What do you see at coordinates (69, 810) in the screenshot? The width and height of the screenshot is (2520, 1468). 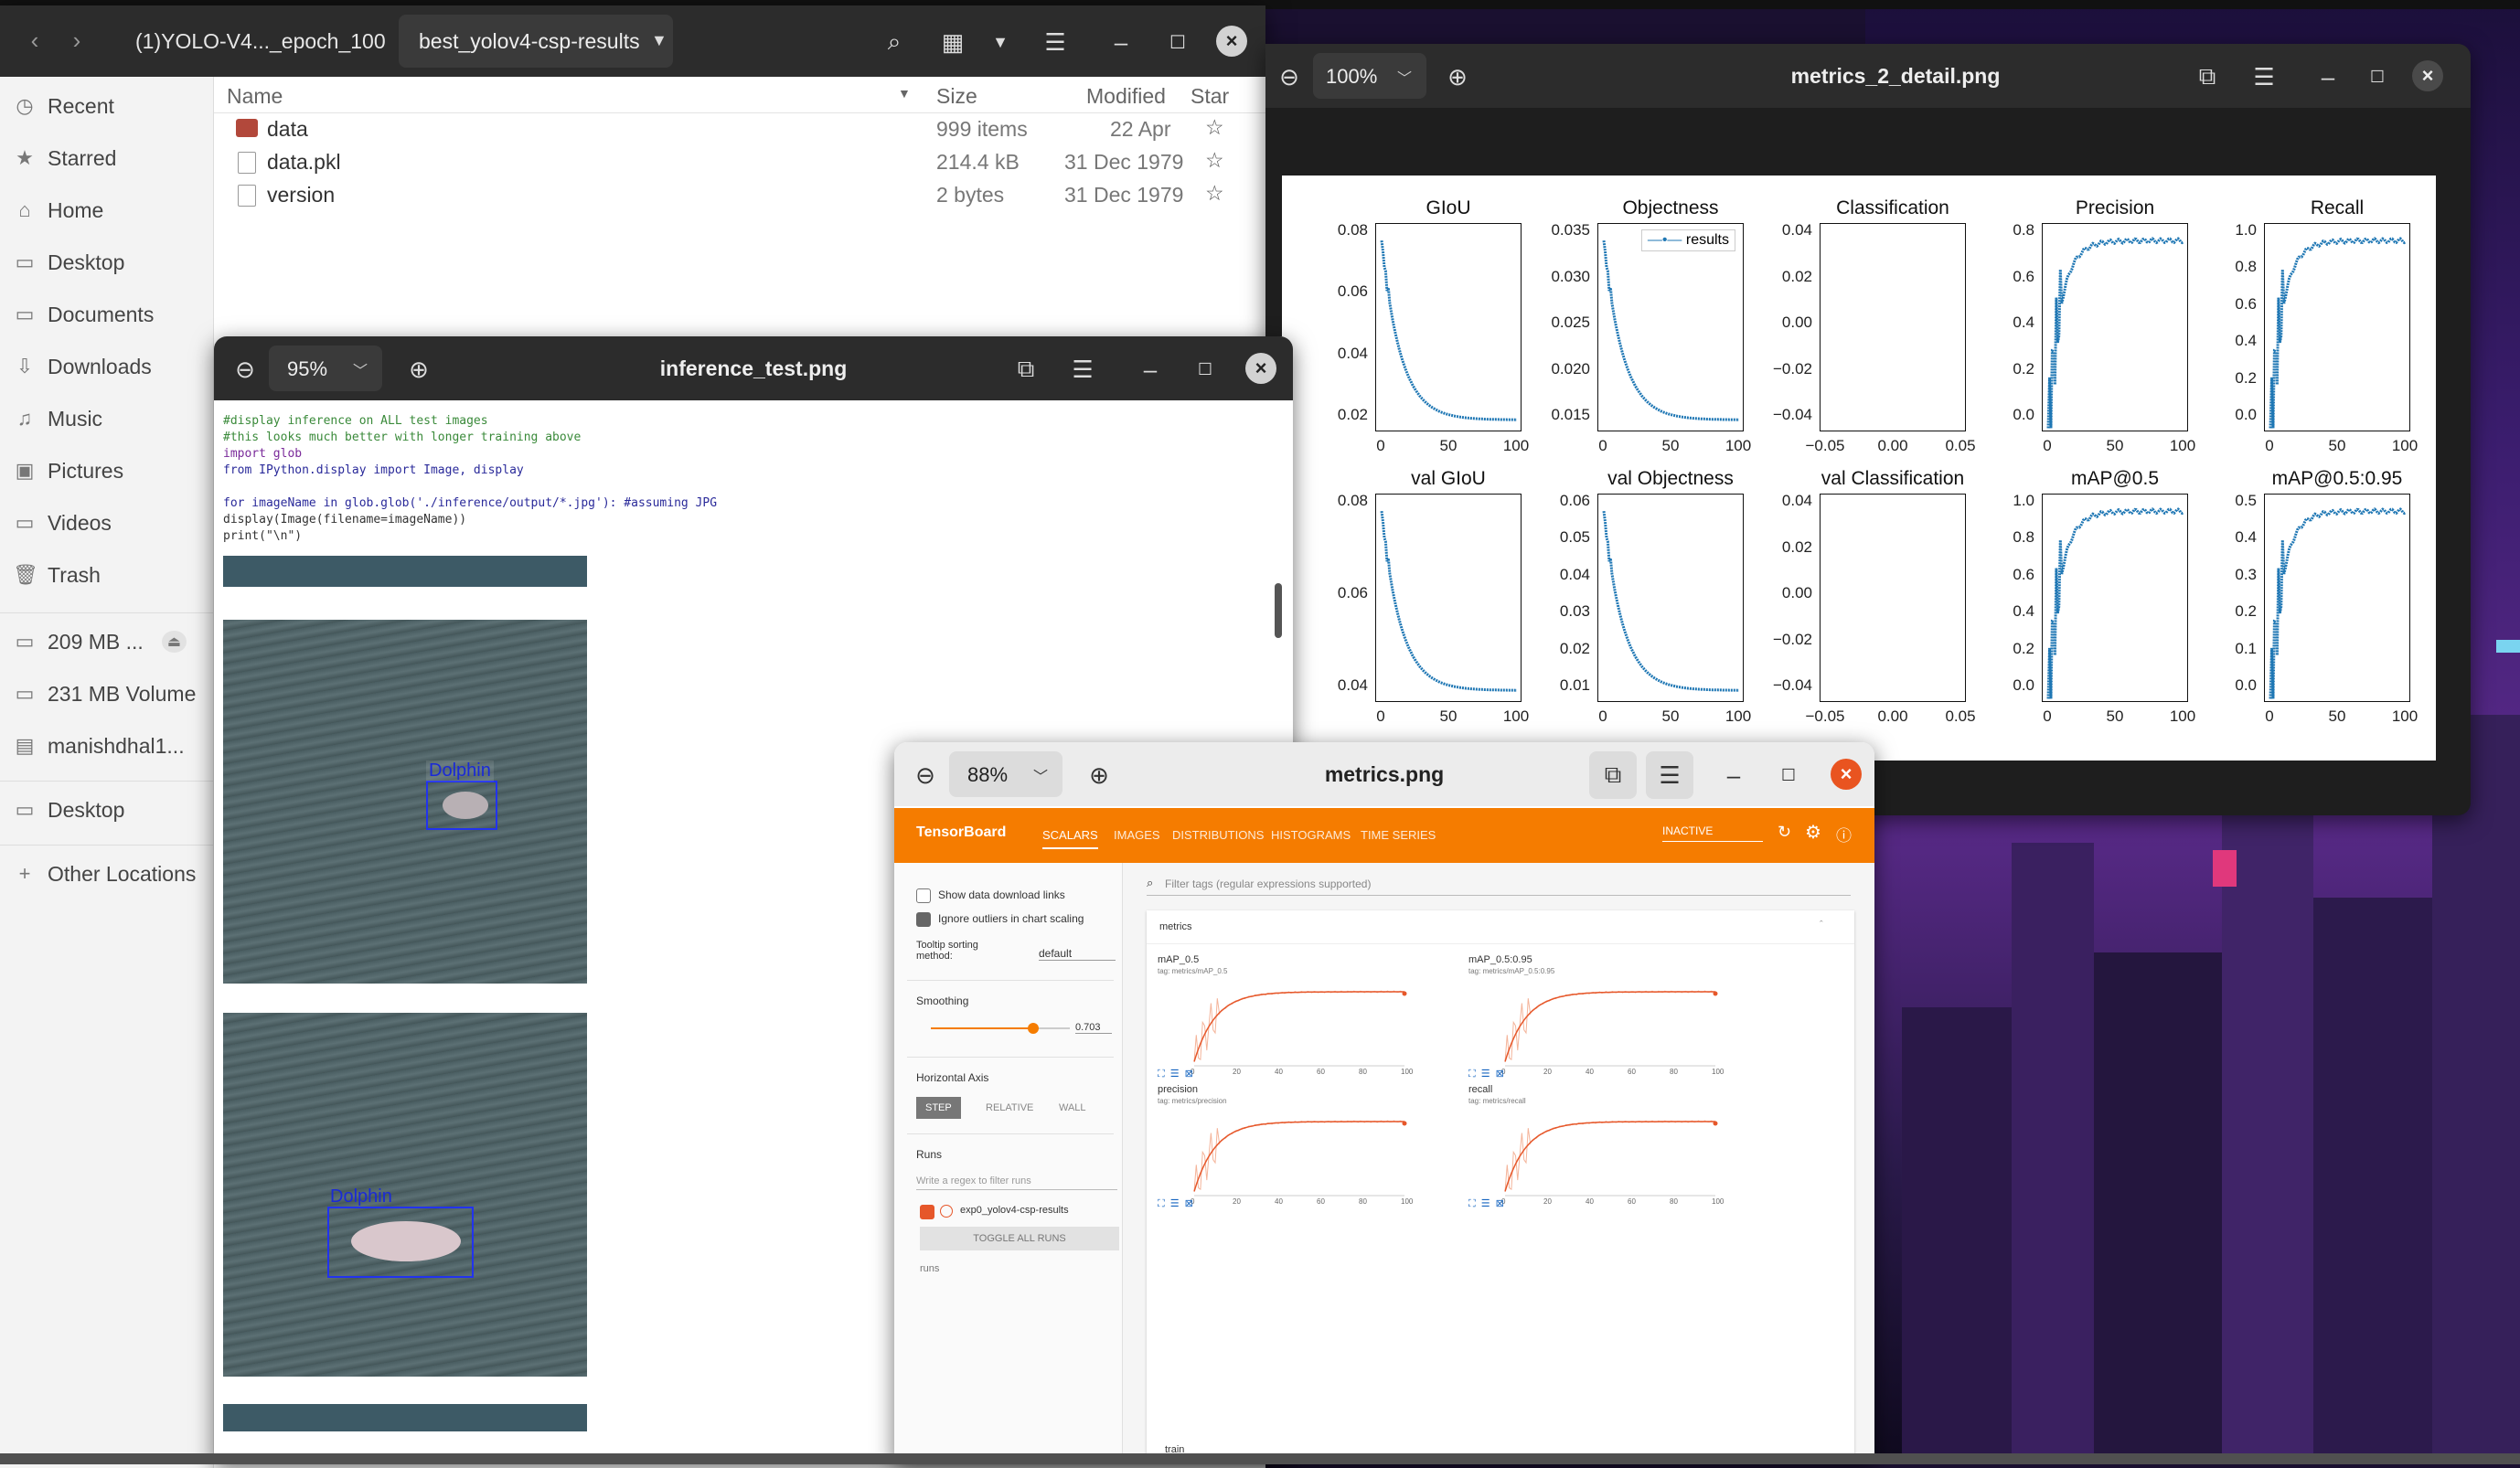 I see `sidebar-item-desktop-2: ▭ Desktop` at bounding box center [69, 810].